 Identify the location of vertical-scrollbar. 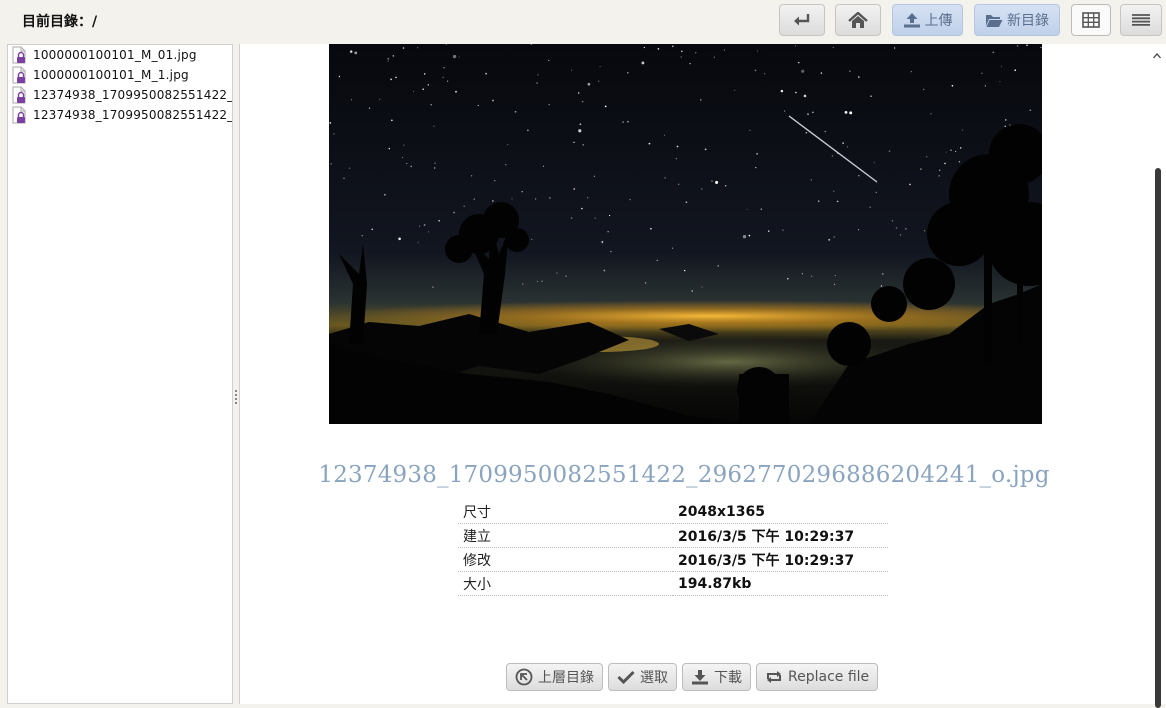
(1157, 376).